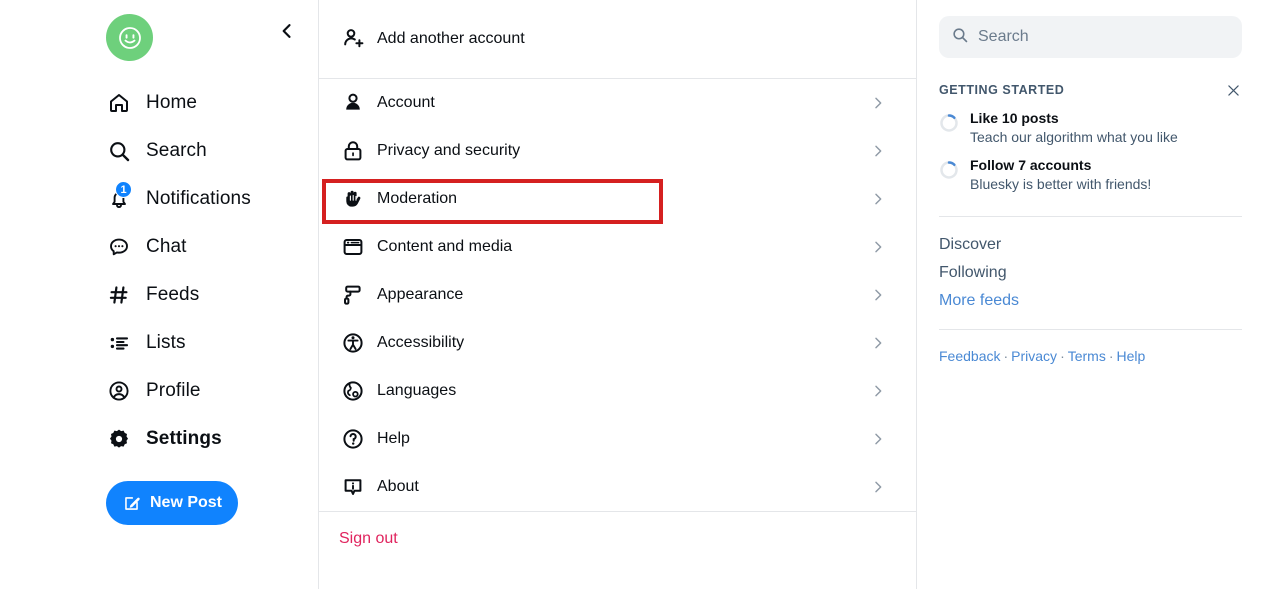 This screenshot has width=1264, height=589. What do you see at coordinates (1233, 90) in the screenshot?
I see `close-icon` at bounding box center [1233, 90].